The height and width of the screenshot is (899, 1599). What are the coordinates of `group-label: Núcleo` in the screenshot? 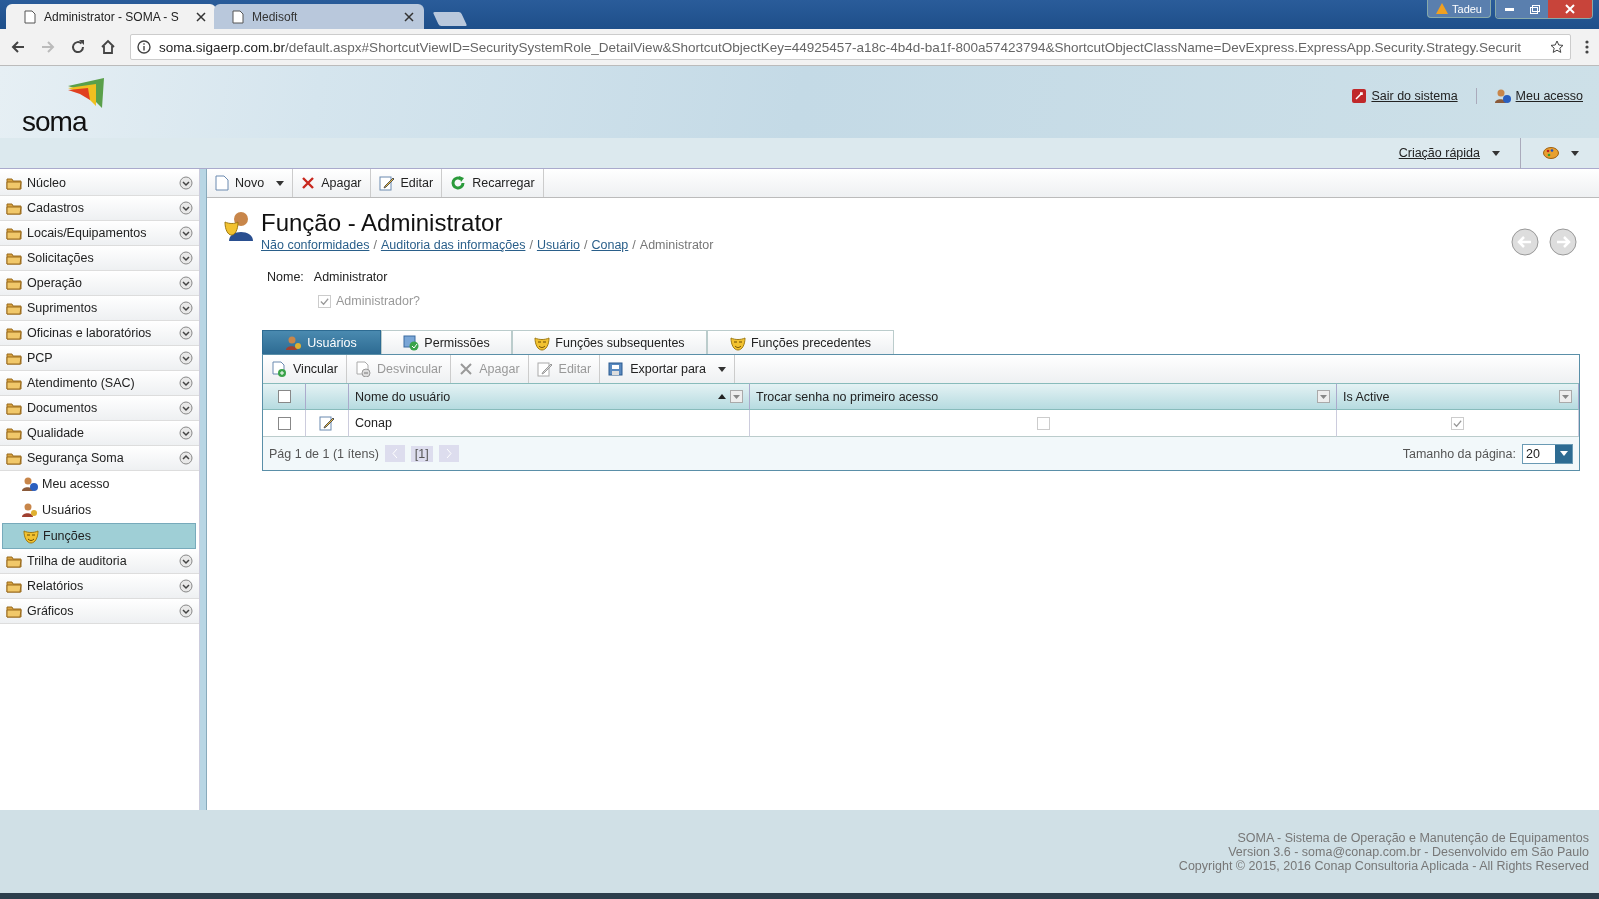 It's located at (47, 183).